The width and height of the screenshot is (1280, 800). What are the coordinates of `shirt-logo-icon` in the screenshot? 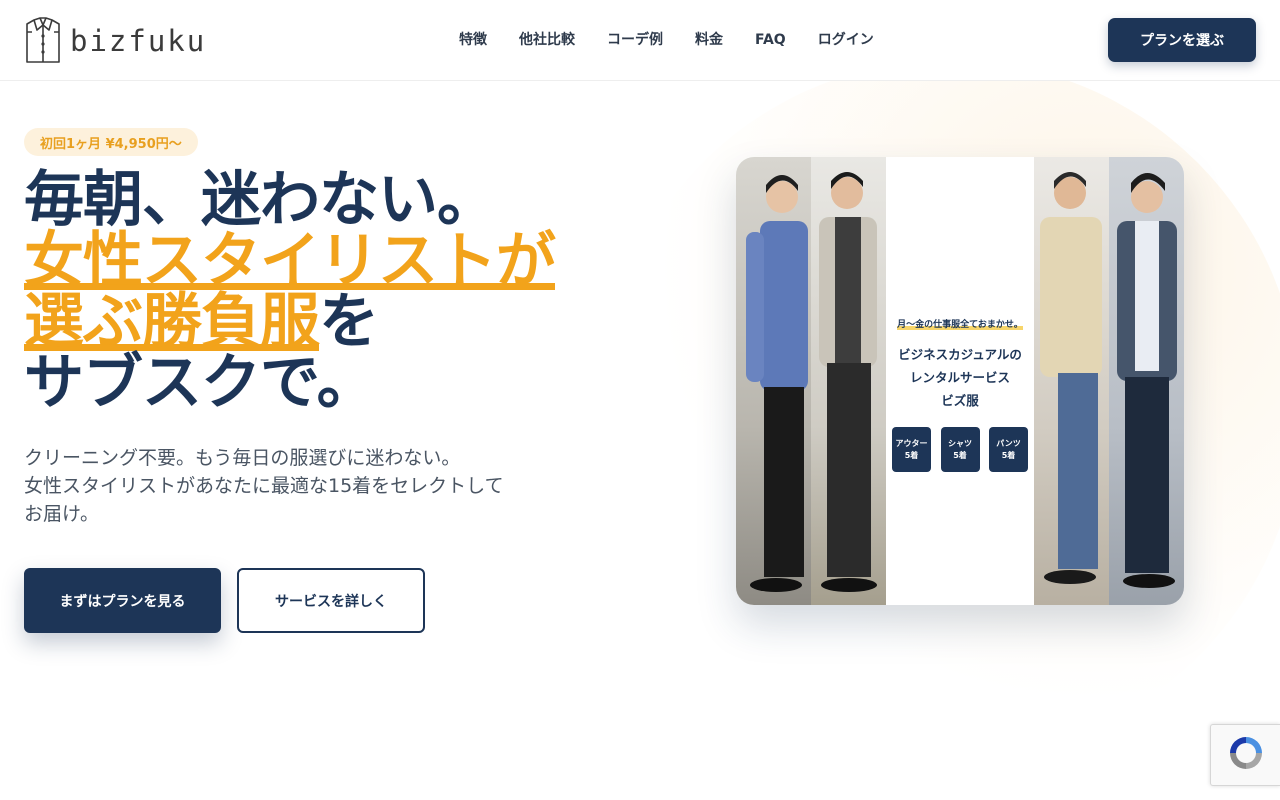 It's located at (43, 40).